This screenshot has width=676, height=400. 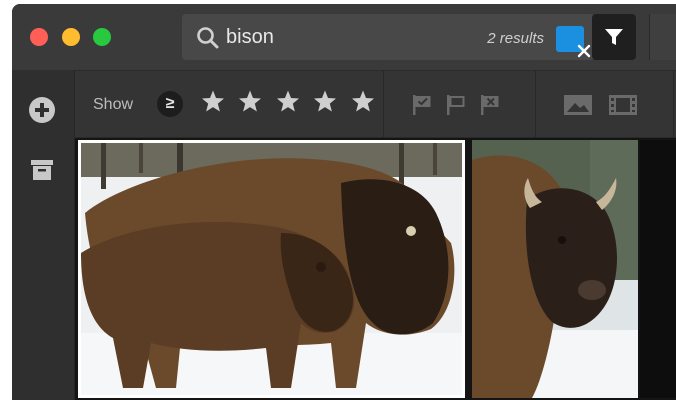 What do you see at coordinates (515, 38) in the screenshot?
I see `search-results-count: 2 results` at bounding box center [515, 38].